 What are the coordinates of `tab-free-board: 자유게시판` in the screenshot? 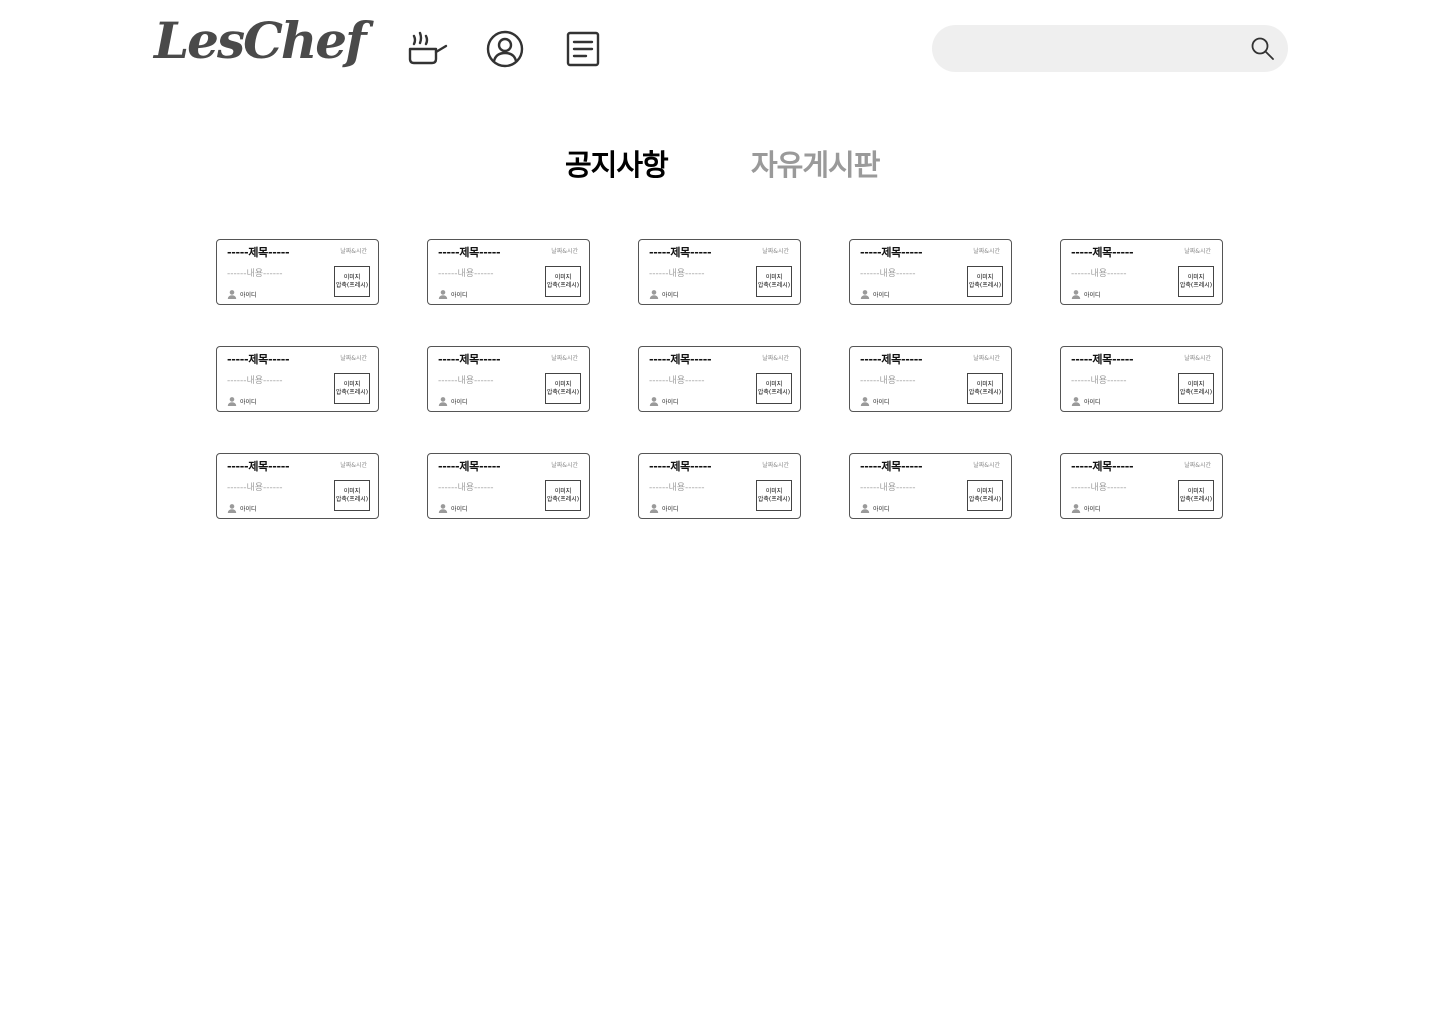 It's located at (815, 165).